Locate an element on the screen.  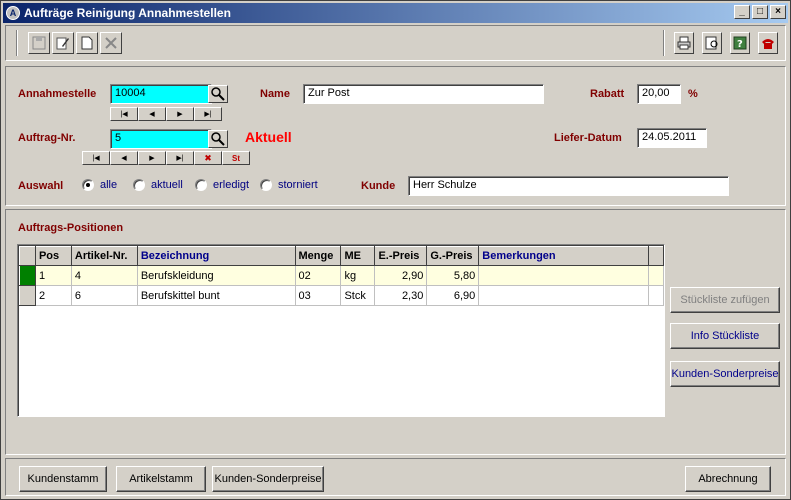
kunde-label: Kunde is located at coordinates (378, 186).